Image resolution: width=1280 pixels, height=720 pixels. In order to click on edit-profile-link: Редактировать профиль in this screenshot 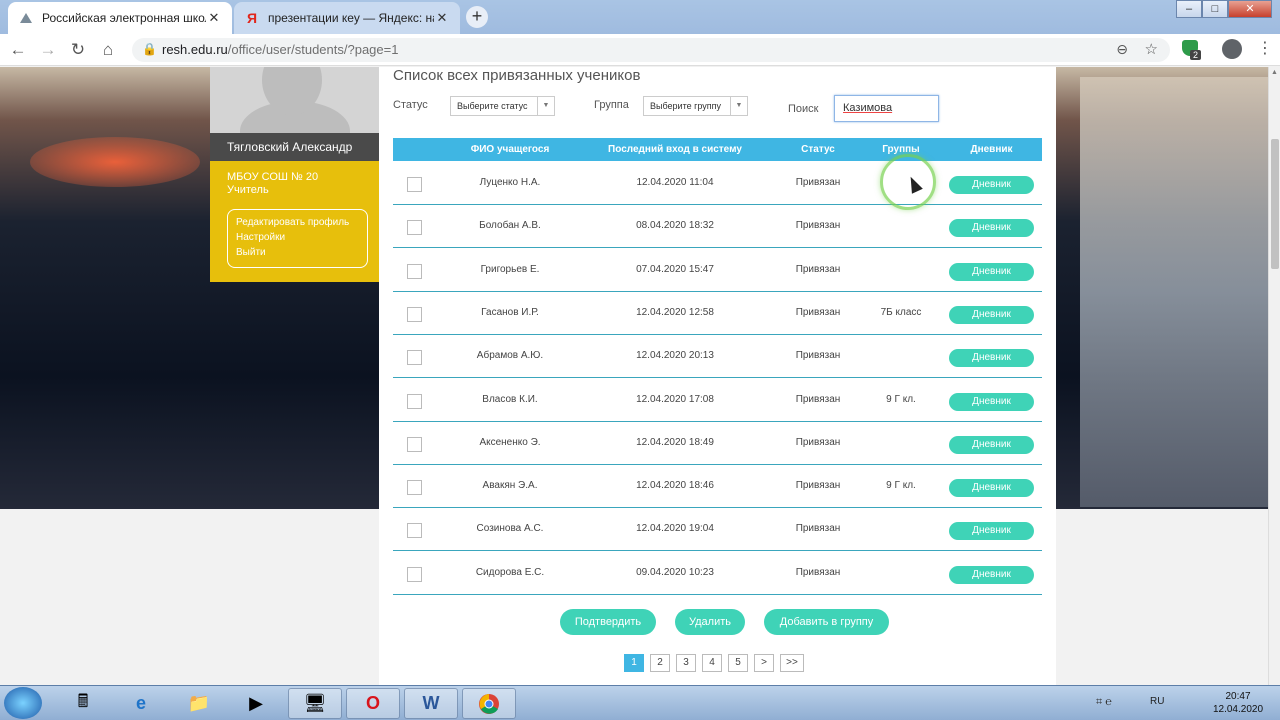, I will do `click(297, 222)`.